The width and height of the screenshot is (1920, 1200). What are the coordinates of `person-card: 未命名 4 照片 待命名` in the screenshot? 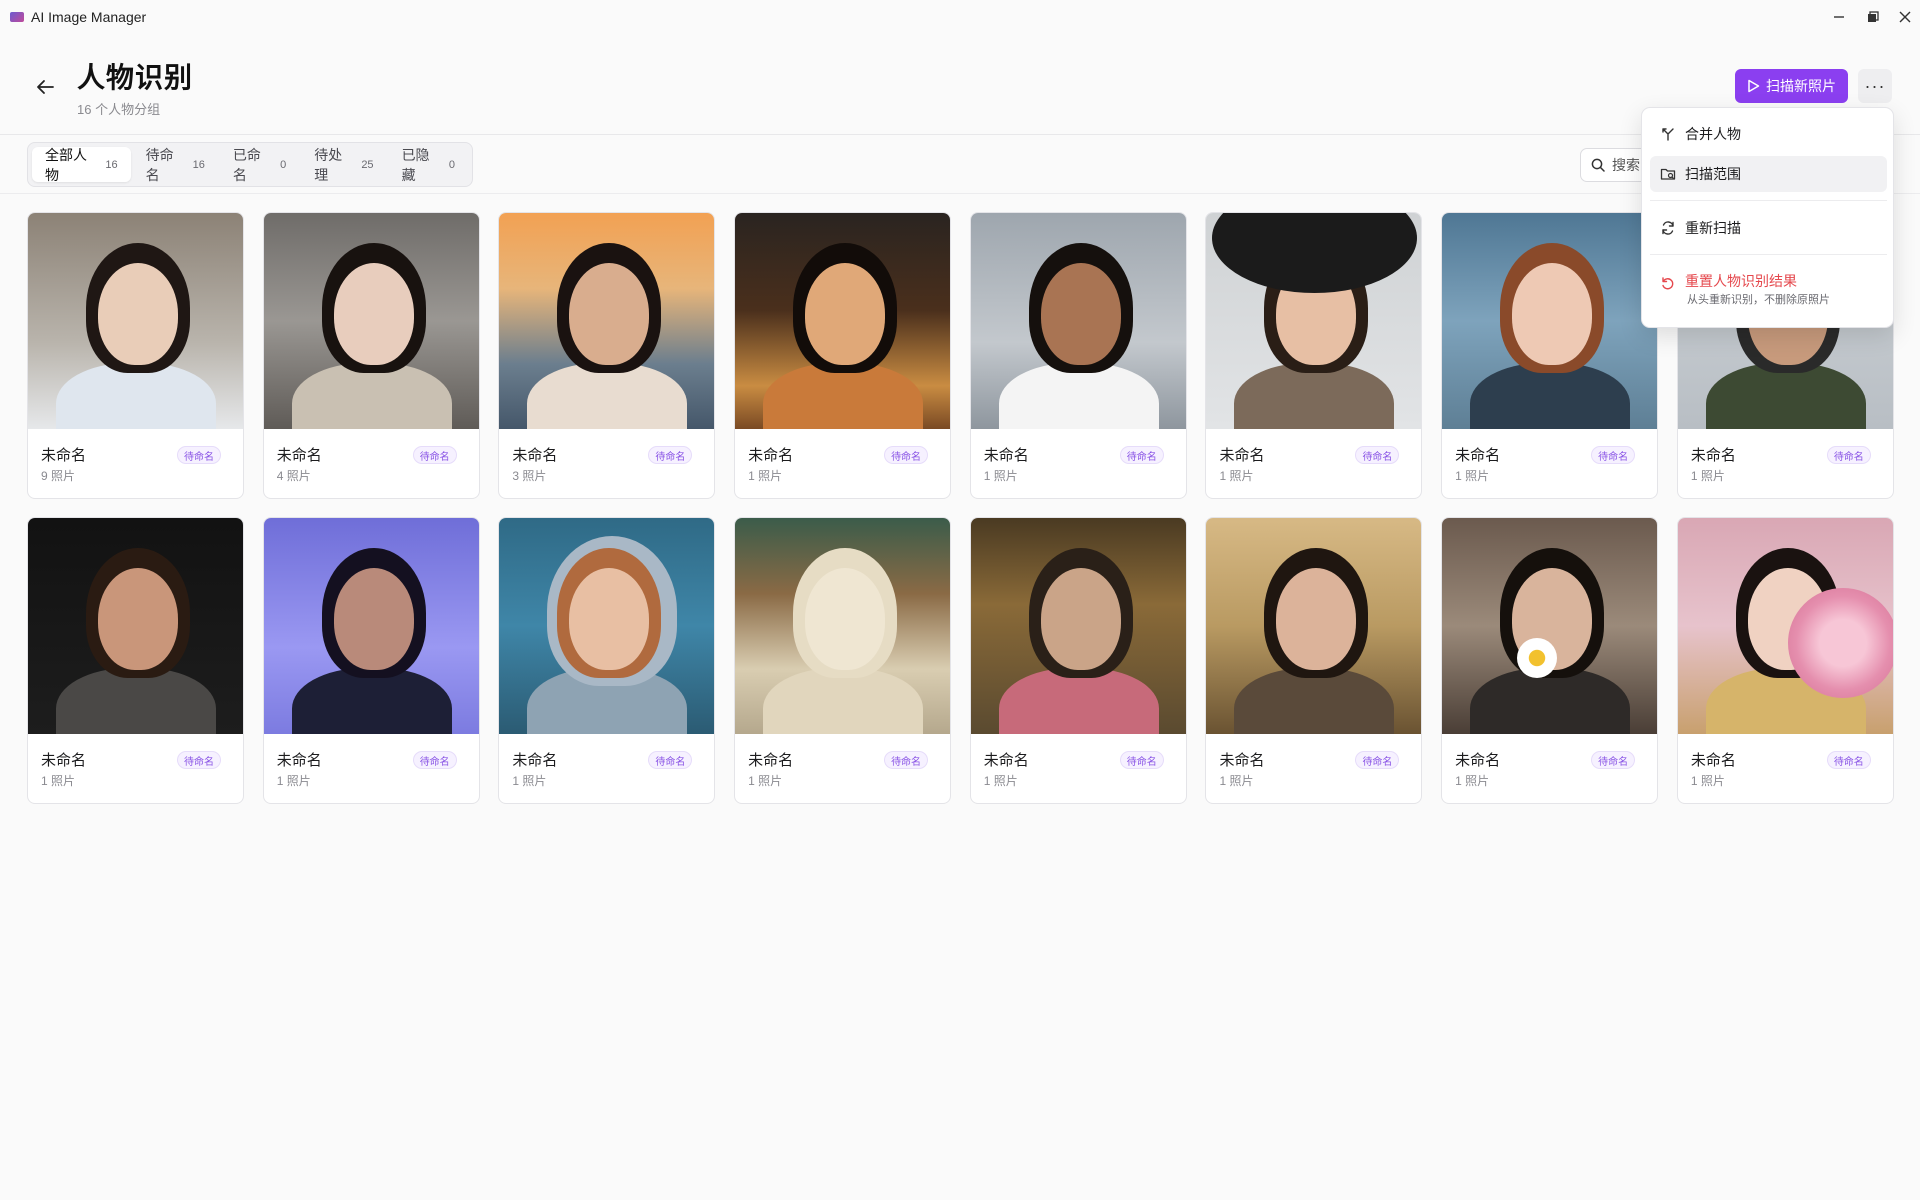 It's located at (371, 355).